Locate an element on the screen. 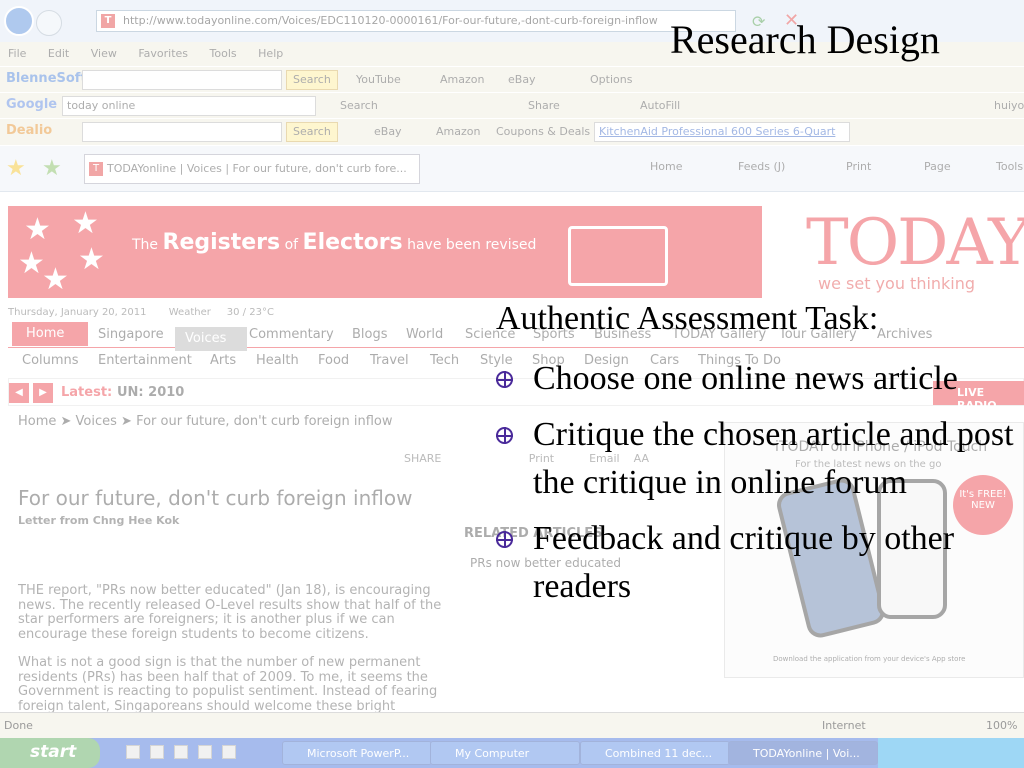 The width and height of the screenshot is (1024, 768). slide-subheading: Authentic Assessment Task: is located at coordinates (687, 318).